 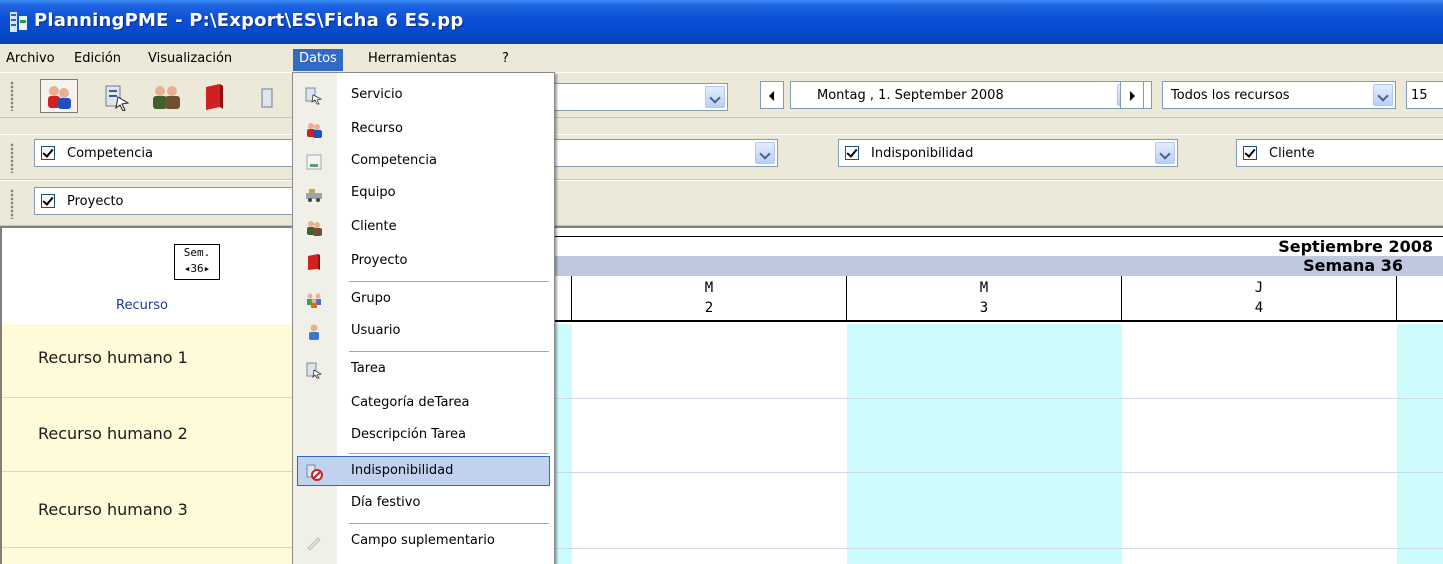 I want to click on menu-item-indisponibilidad: Indisponibilidad, so click(x=423, y=471).